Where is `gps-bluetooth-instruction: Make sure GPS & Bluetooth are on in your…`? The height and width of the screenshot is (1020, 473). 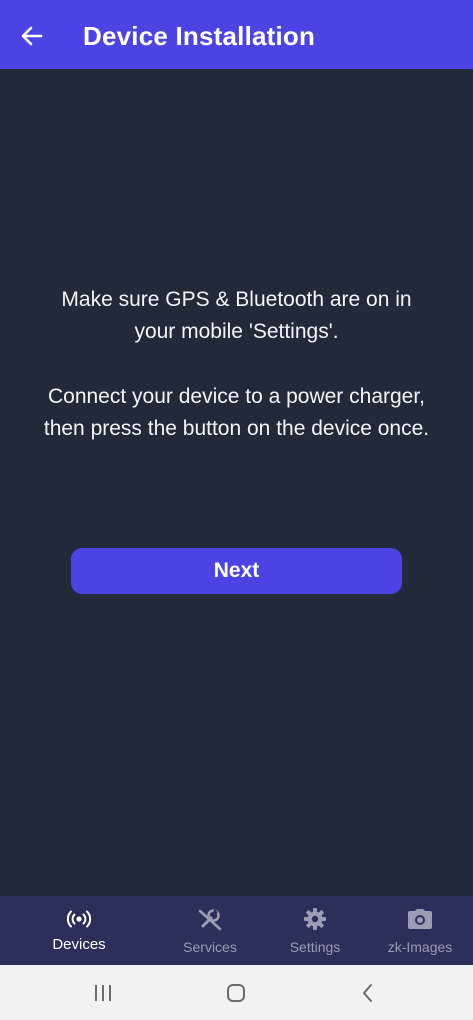
gps-bluetooth-instruction: Make sure GPS & Bluetooth are on in your… is located at coordinates (236, 315).